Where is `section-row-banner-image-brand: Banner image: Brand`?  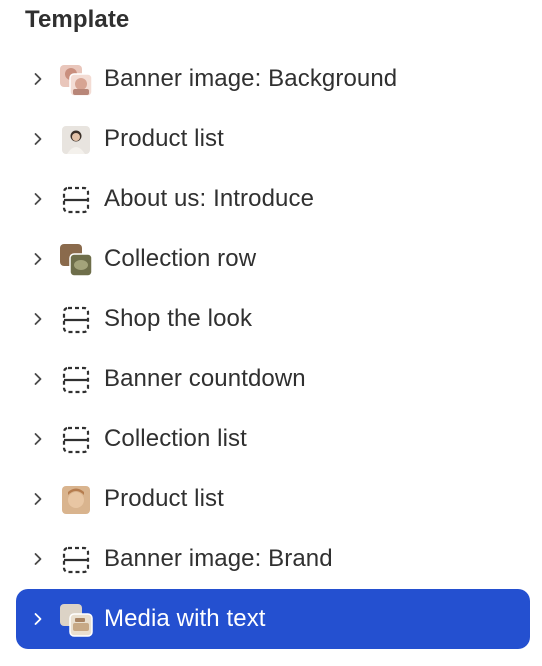
section-row-banner-image-brand: Banner image: Brand is located at coordinates (273, 559).